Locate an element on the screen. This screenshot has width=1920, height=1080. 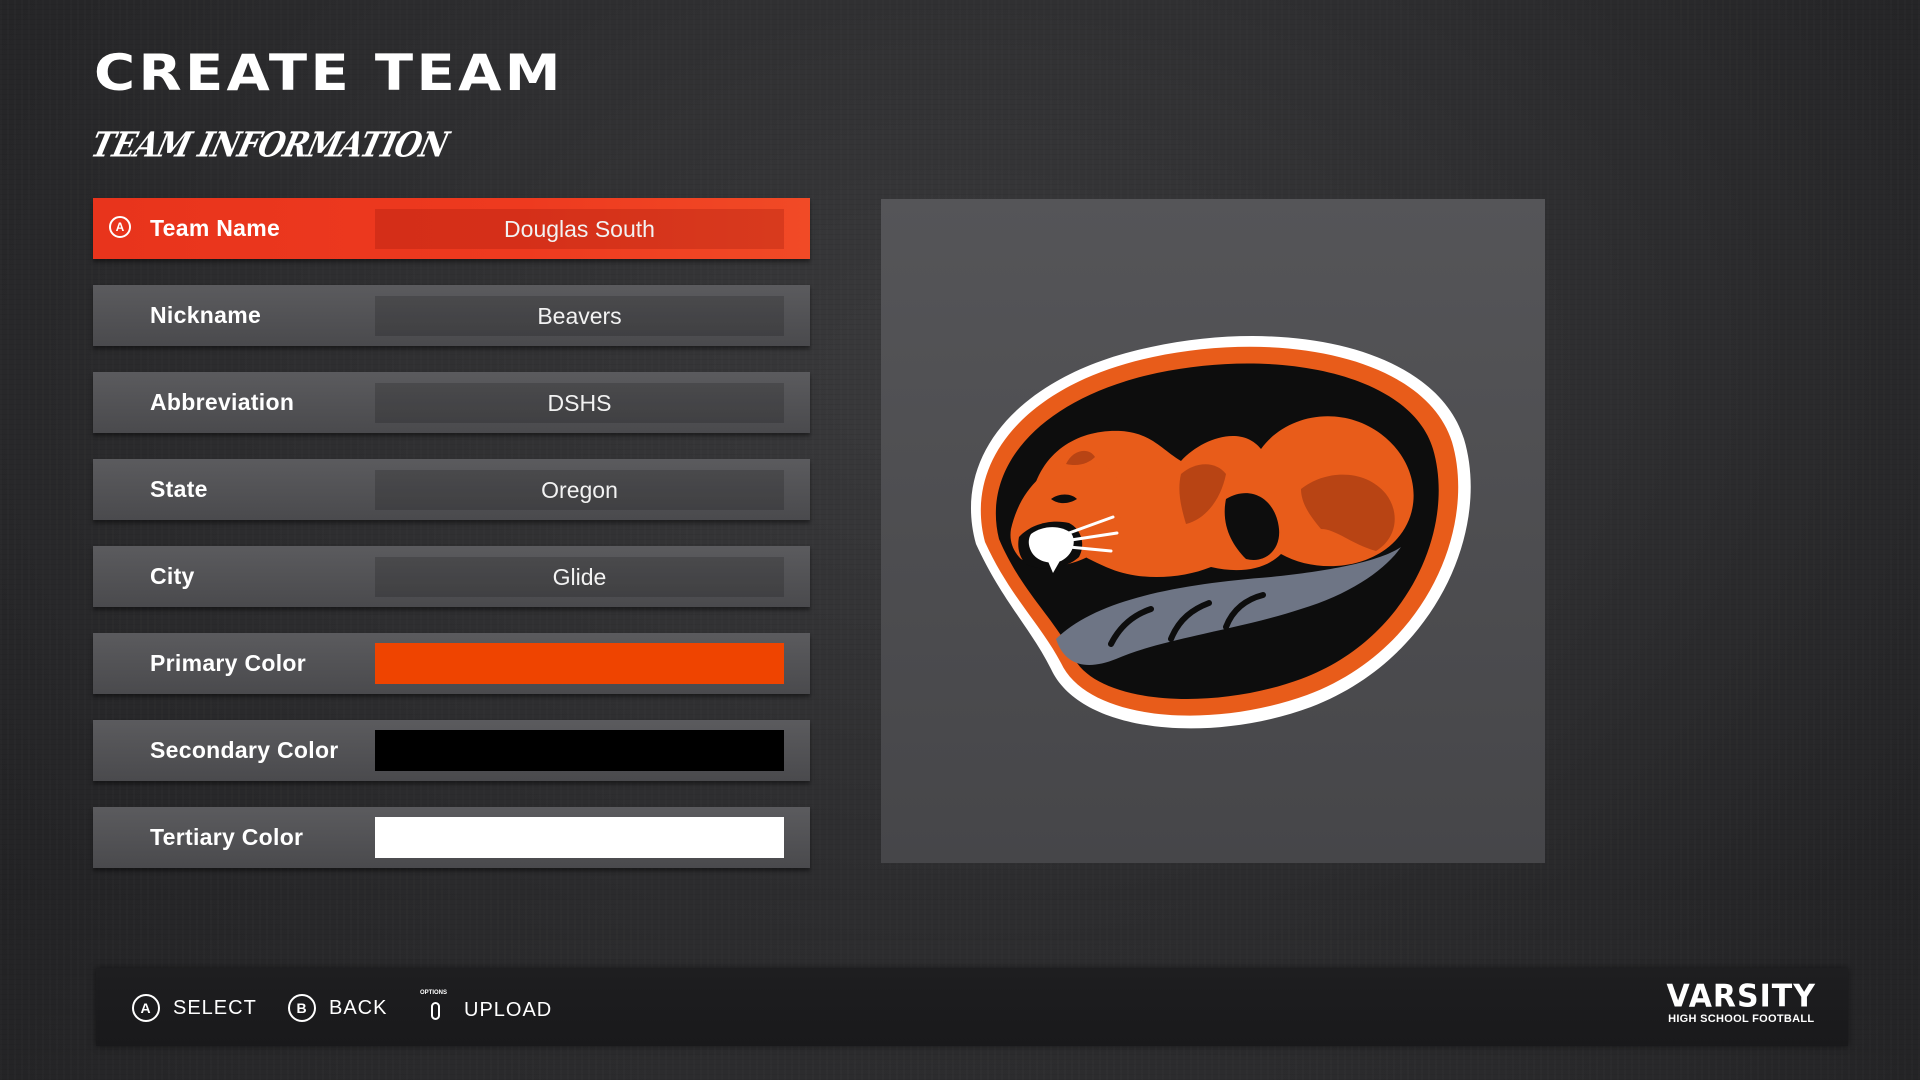
options-button-icon: OPTIONS is located at coordinates (435, 1008).